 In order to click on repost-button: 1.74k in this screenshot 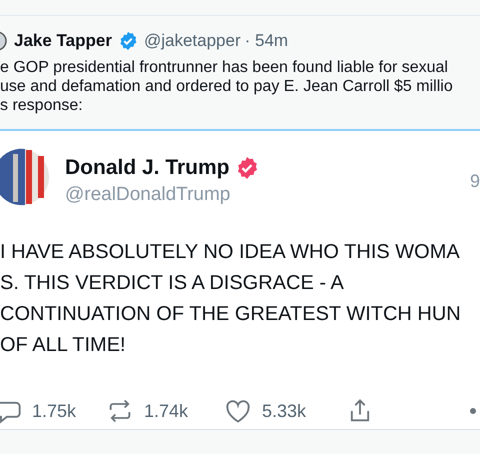, I will do `click(165, 411)`.